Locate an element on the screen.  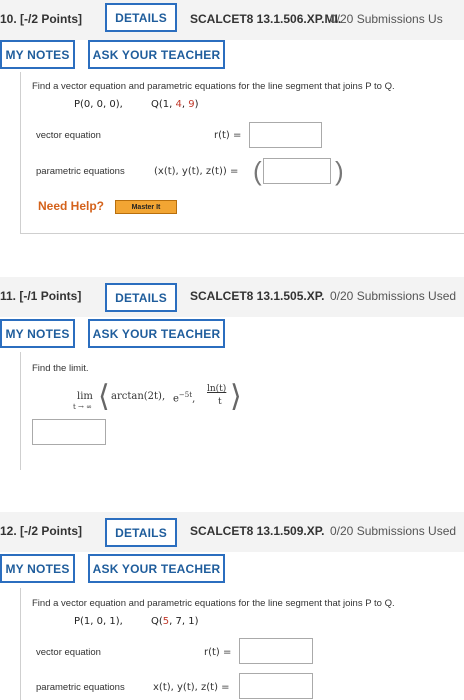
parametric-expression: x(t), y(t), z(t) = is located at coordinates (191, 687).